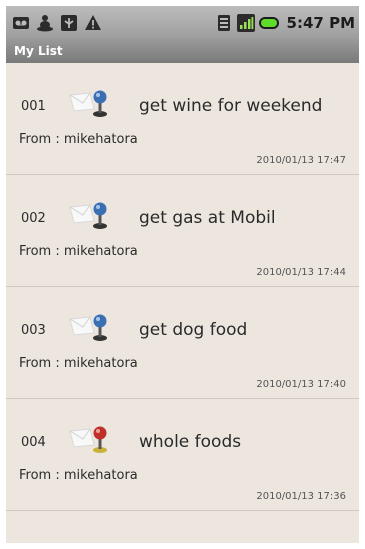 The width and height of the screenshot is (365, 549). I want to click on item-number: 003, so click(33, 330).